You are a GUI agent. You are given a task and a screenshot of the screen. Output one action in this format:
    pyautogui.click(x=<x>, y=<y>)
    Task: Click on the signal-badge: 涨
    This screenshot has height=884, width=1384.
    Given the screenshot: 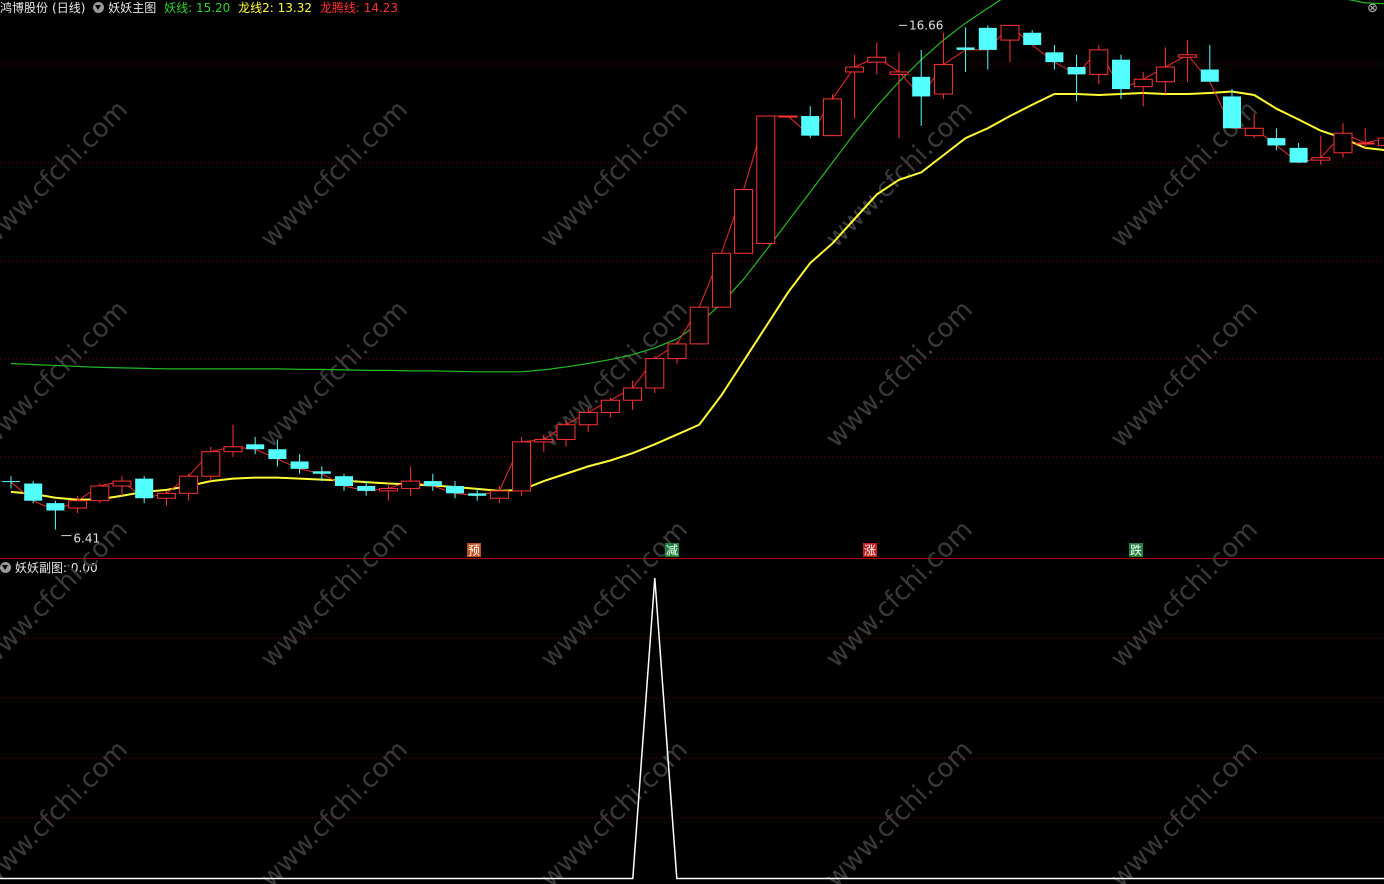 What is the action you would take?
    pyautogui.click(x=870, y=550)
    